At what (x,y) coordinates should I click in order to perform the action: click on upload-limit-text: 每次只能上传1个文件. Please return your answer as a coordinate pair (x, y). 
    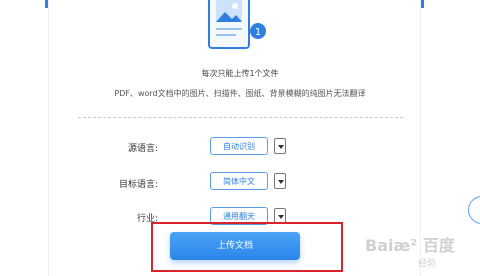
    Looking at the image, I should click on (240, 73).